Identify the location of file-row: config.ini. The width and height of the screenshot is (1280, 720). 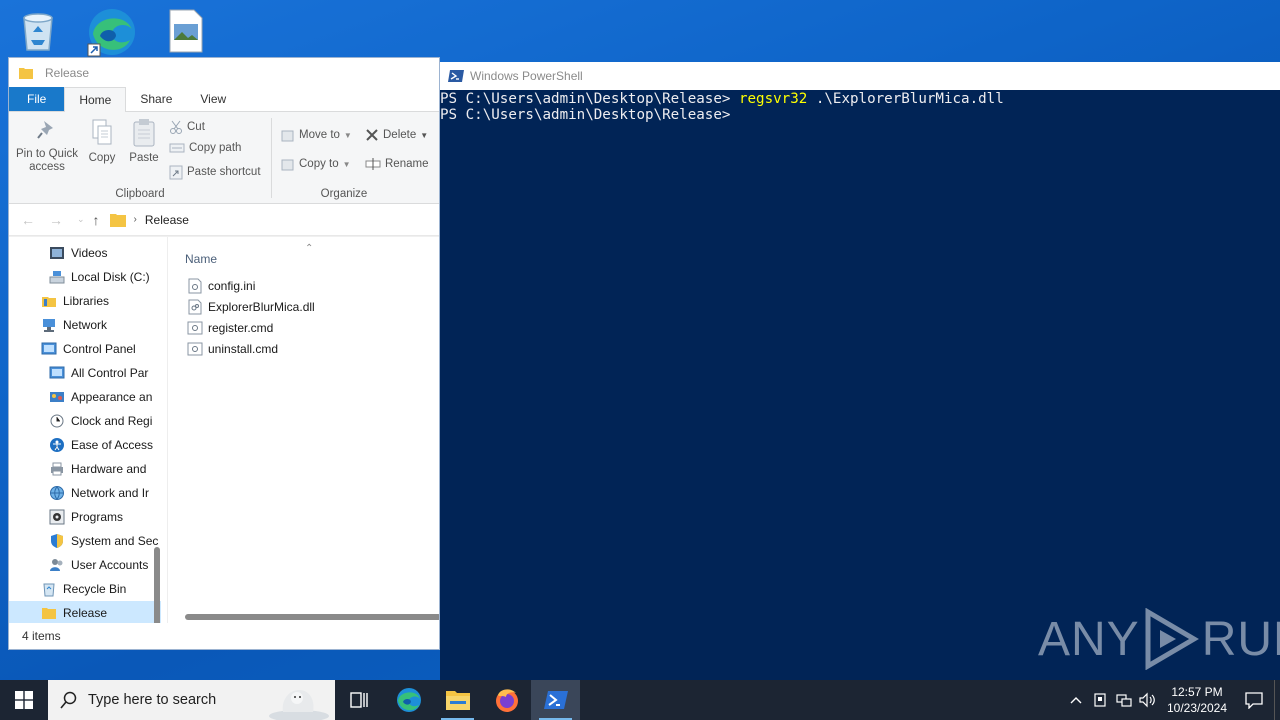
(221, 286).